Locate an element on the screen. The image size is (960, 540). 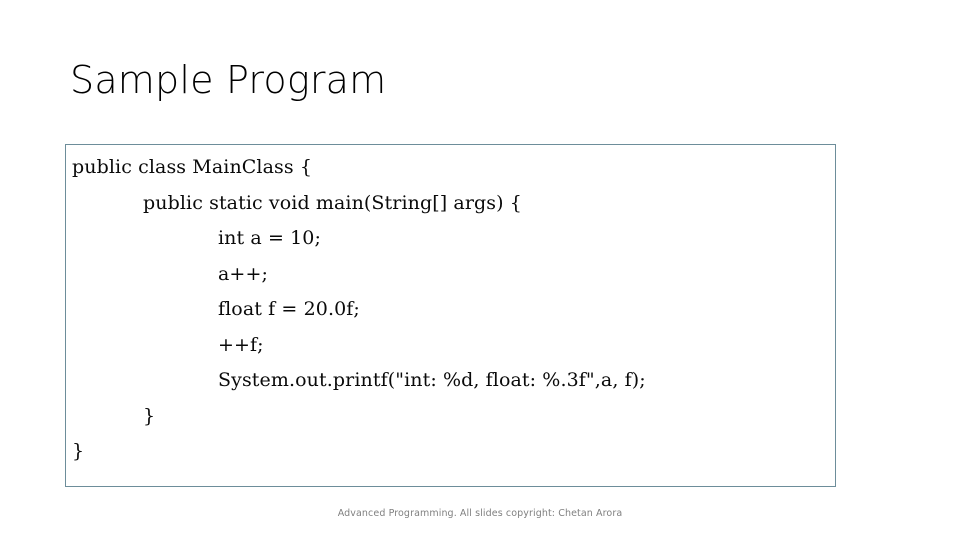
code-line: public static void main(String[] args) { is located at coordinates (332, 202).